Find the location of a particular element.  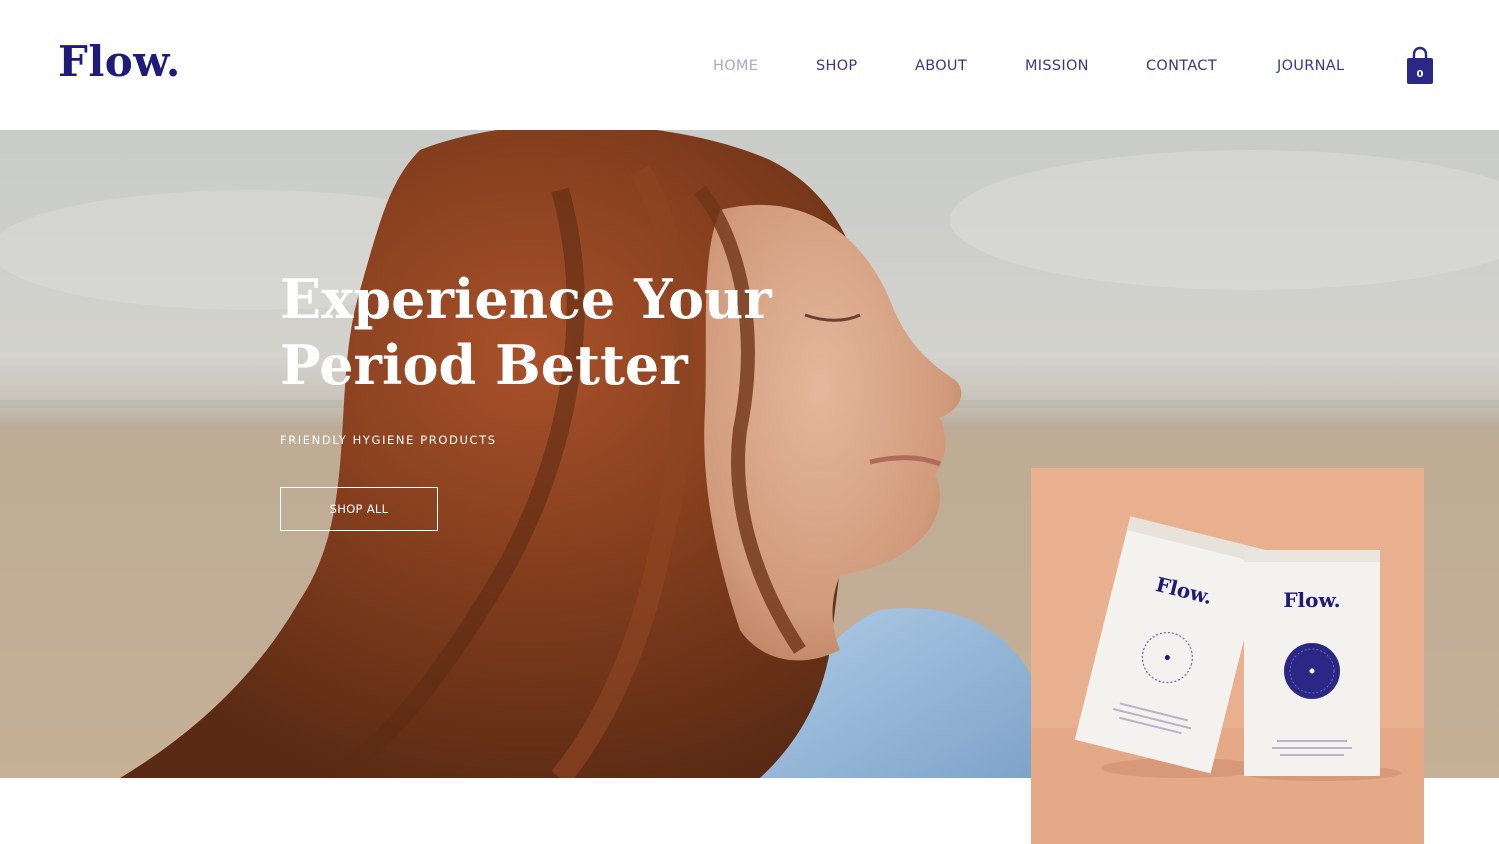

hero-headline: Experience Your Period Better is located at coordinates (526, 332).